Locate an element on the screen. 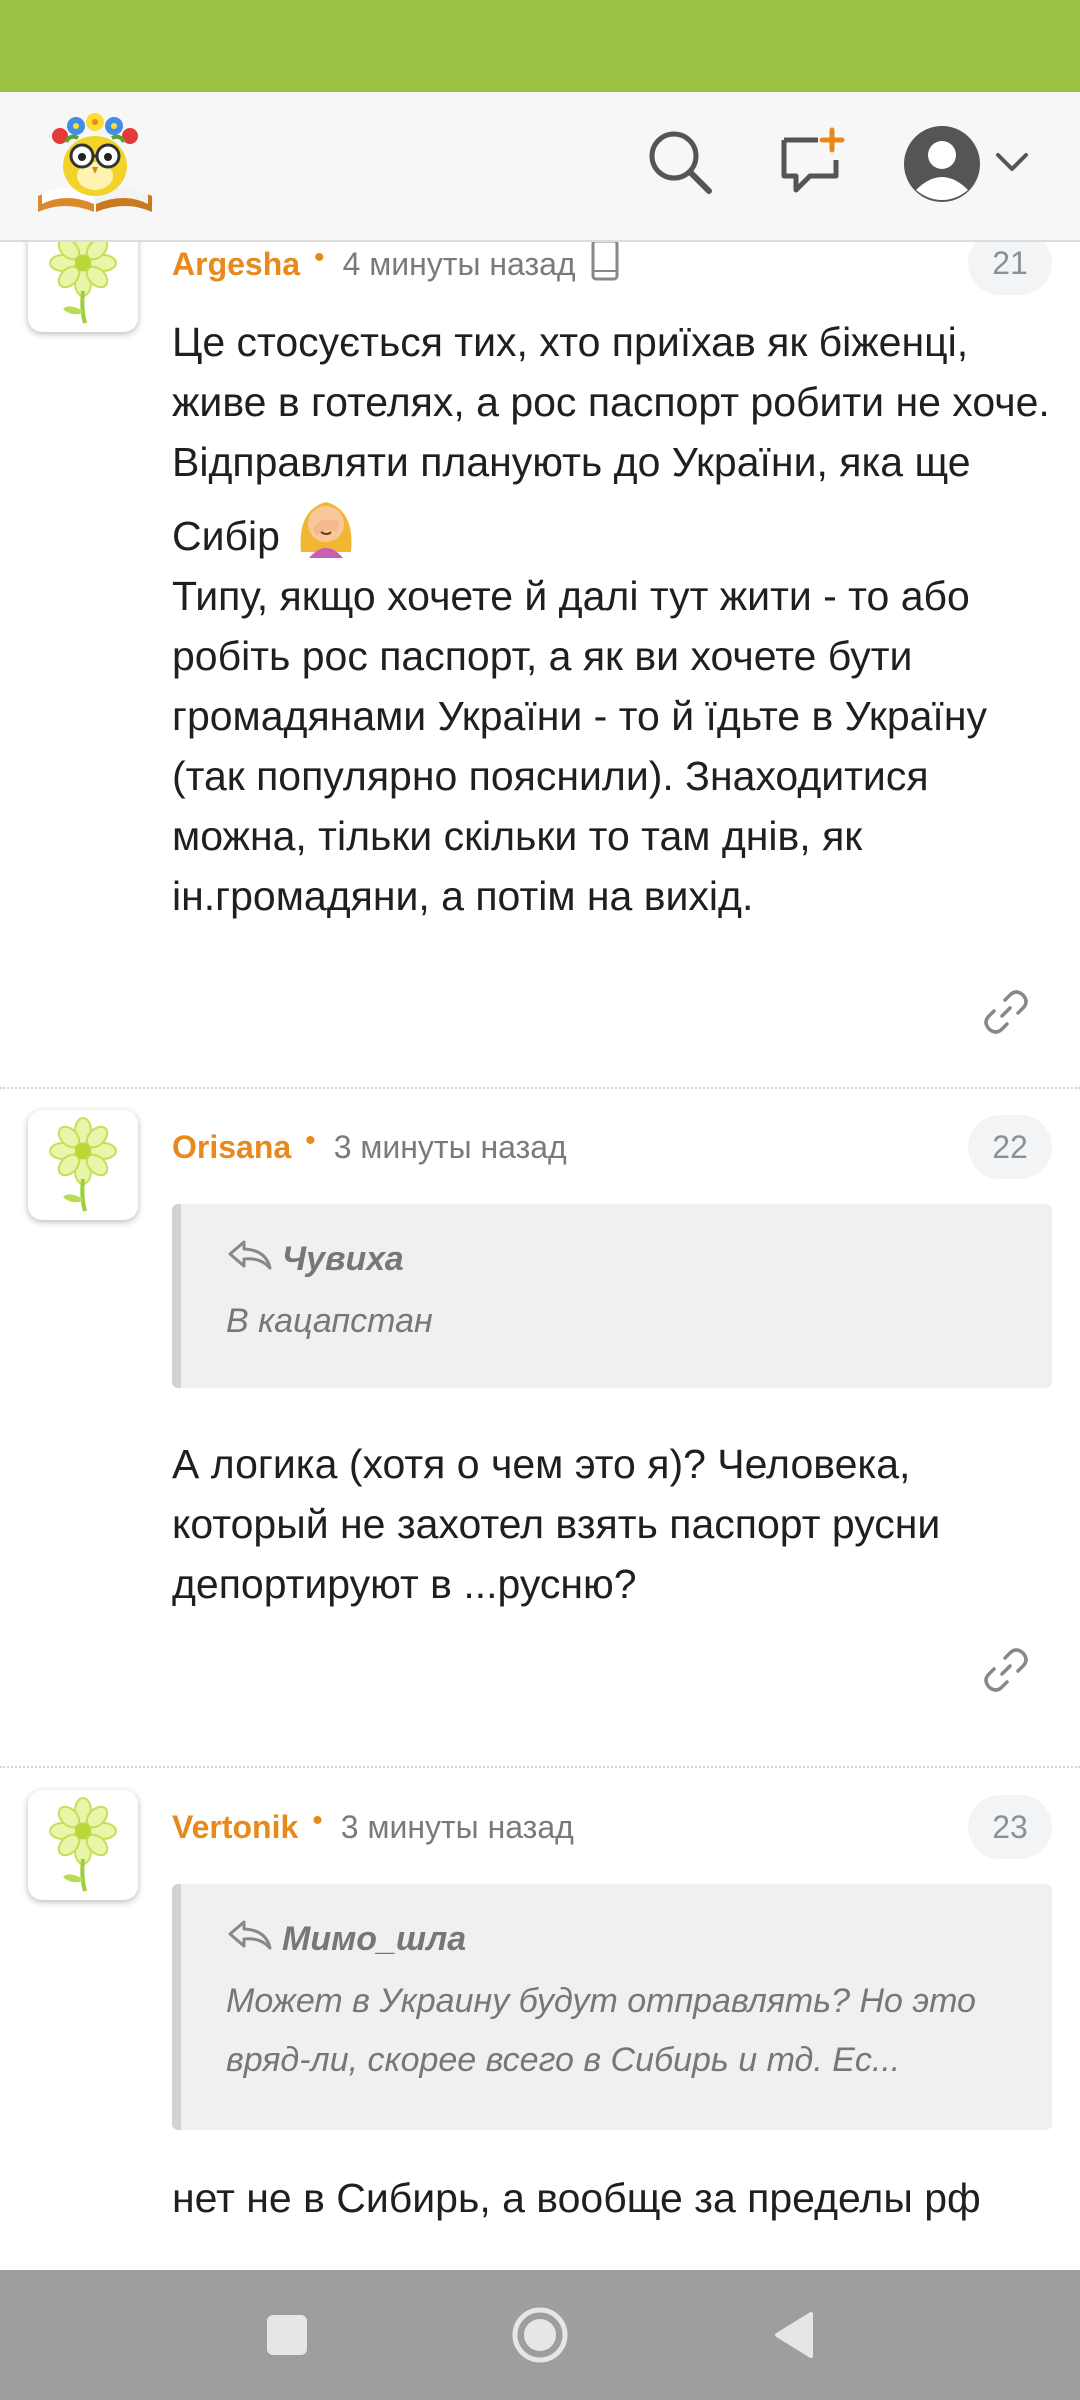 The height and width of the screenshot is (2400, 1080). user-avatar-icon is located at coordinates (942, 164).